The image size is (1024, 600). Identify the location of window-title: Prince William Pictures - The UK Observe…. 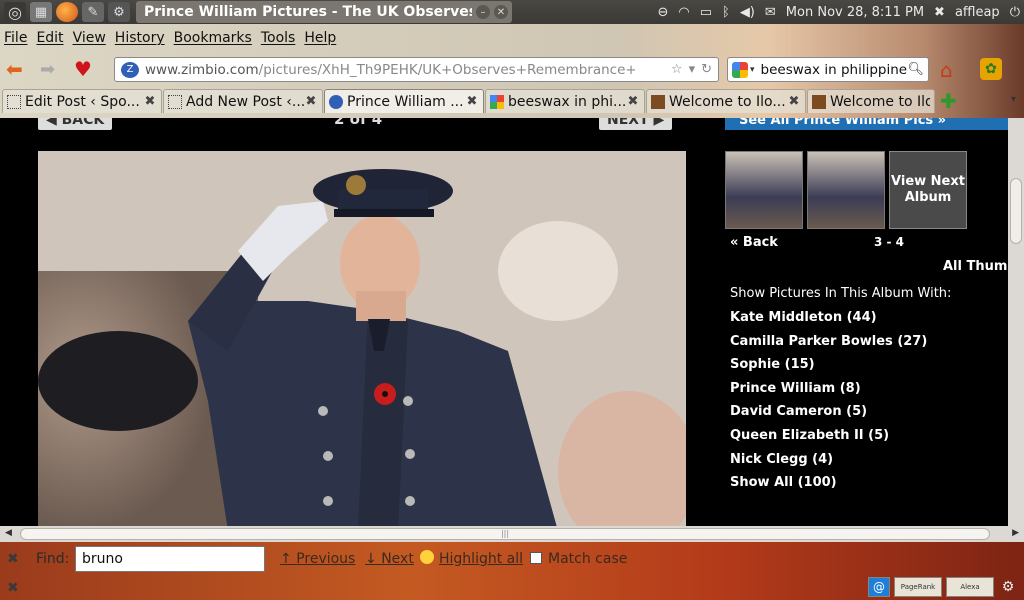
(308, 12).